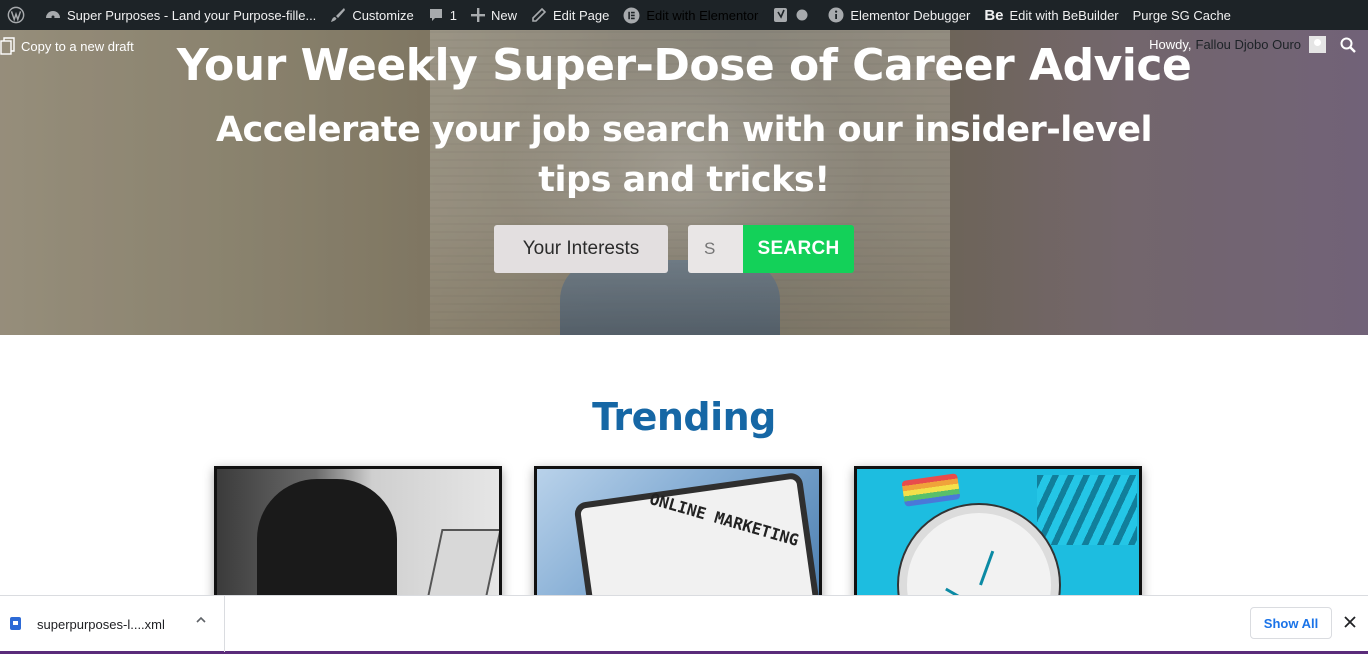 The image size is (1368, 654). What do you see at coordinates (931, 490) in the screenshot?
I see `color-palette-image` at bounding box center [931, 490].